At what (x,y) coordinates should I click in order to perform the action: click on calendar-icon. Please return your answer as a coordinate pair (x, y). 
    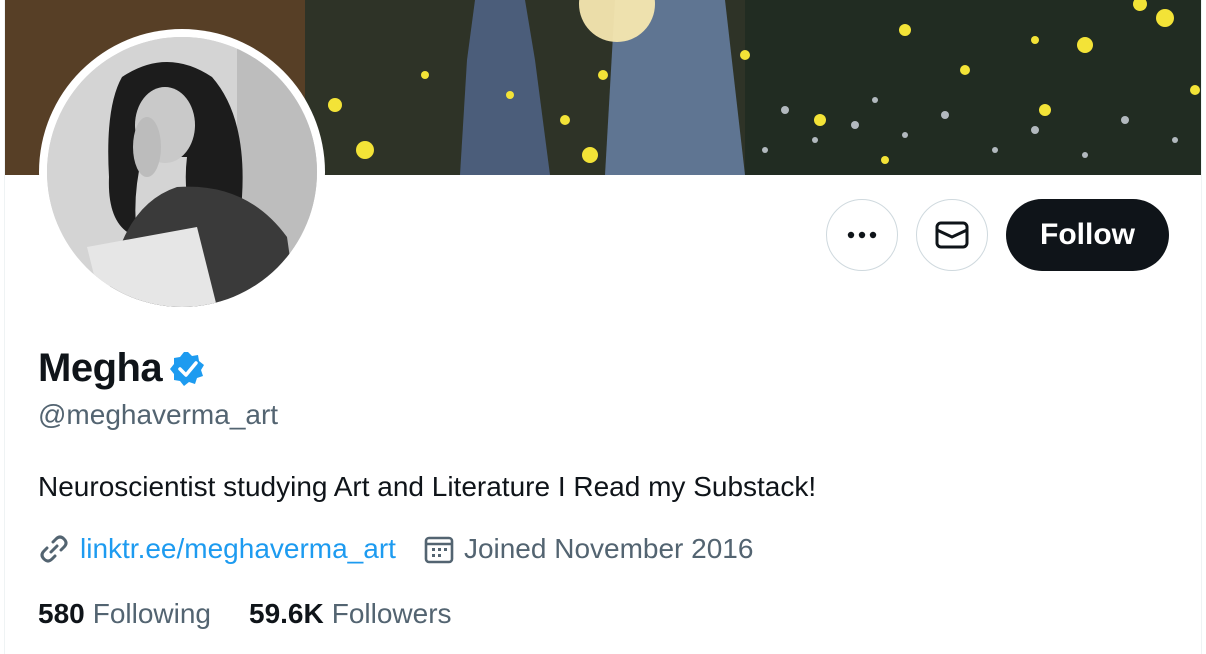
    Looking at the image, I should click on (439, 550).